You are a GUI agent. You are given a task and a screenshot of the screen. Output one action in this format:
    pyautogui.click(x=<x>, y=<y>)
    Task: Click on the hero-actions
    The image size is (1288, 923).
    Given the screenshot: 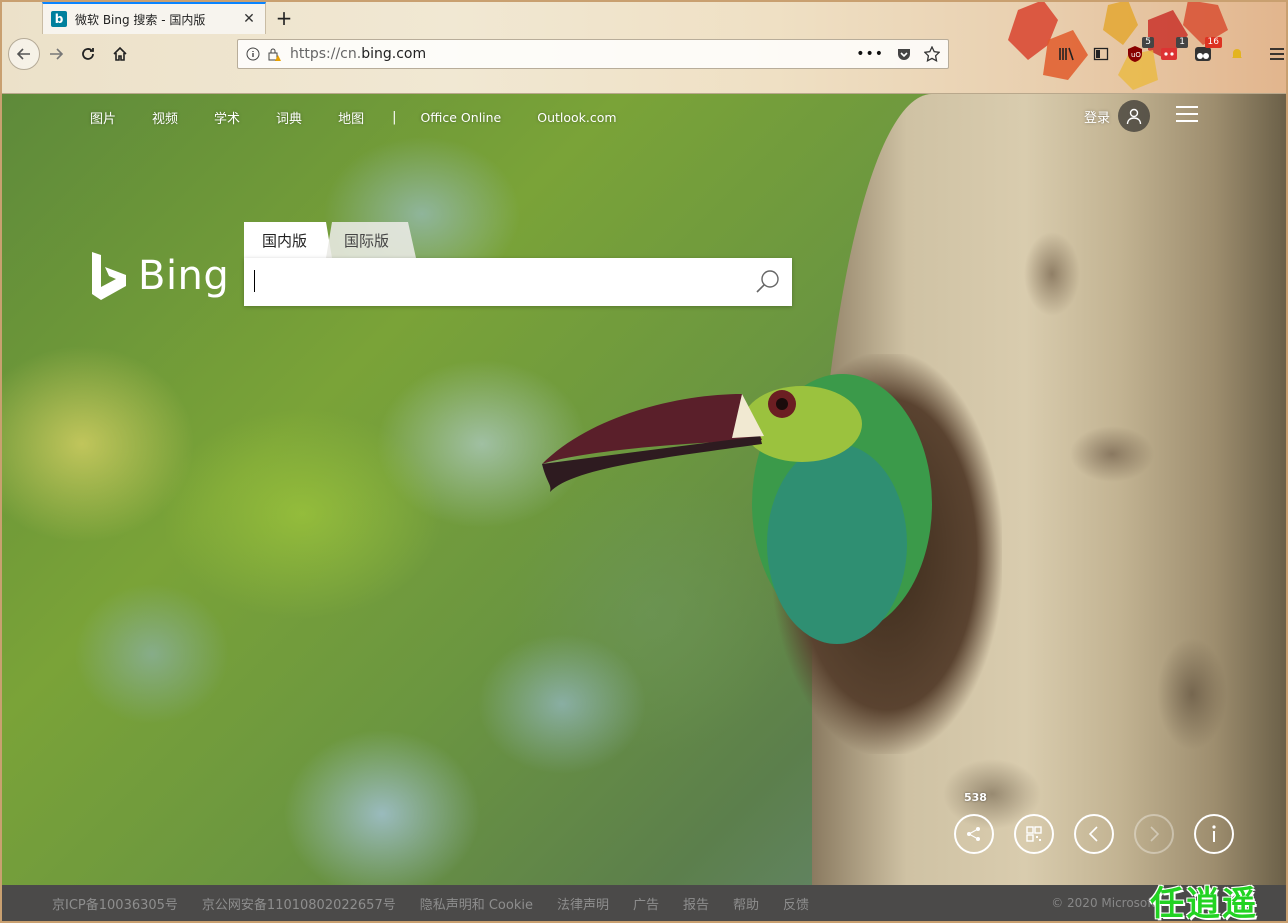 What is the action you would take?
    pyautogui.click(x=1094, y=834)
    